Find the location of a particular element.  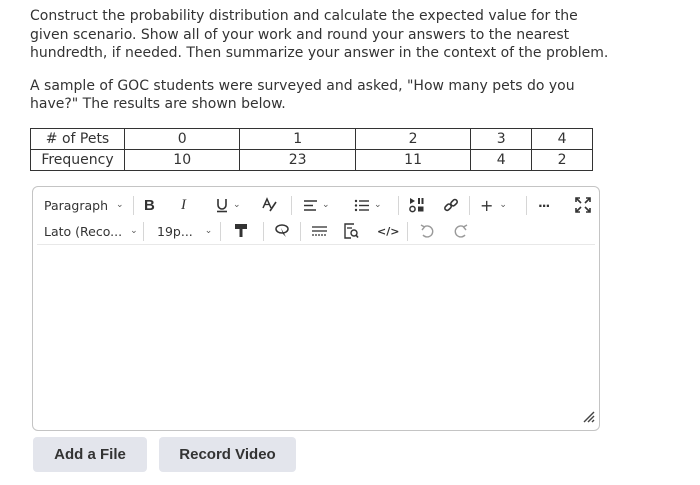

link-icon is located at coordinates (451, 205).